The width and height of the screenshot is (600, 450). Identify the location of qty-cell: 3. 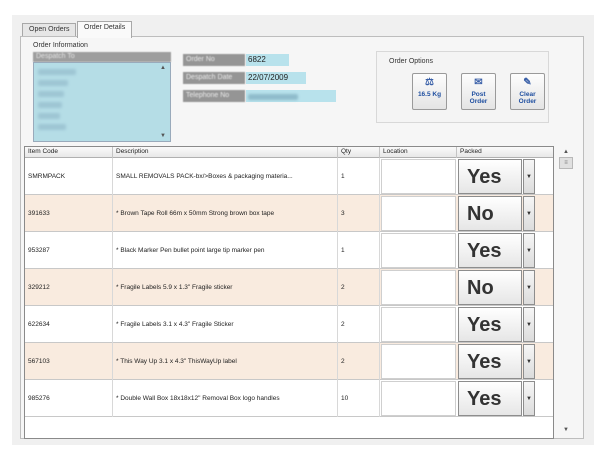
(359, 213).